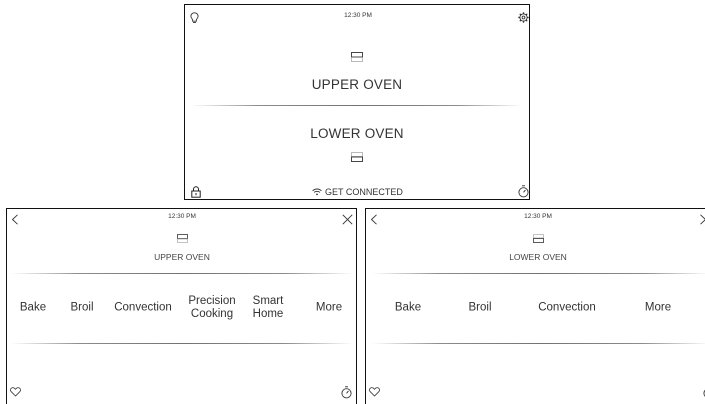 This screenshot has width=705, height=404. Describe the element at coordinates (538, 257) in the screenshot. I see `oven-title: LOWER OVEN` at that location.